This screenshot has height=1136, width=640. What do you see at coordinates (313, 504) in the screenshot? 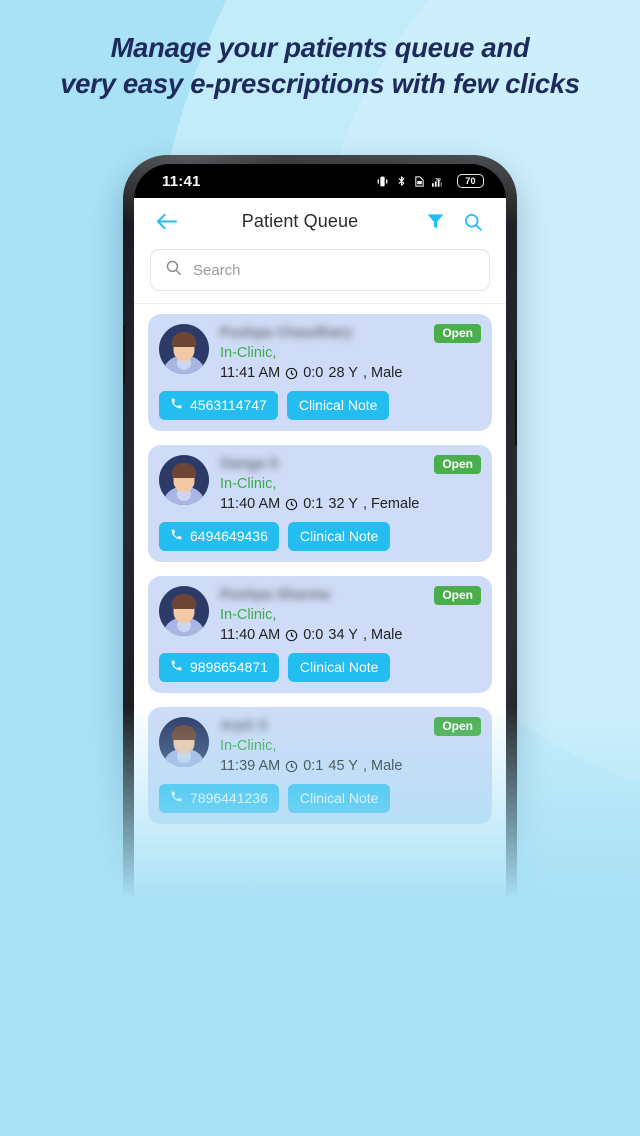
I see `wait-time: 0:1` at bounding box center [313, 504].